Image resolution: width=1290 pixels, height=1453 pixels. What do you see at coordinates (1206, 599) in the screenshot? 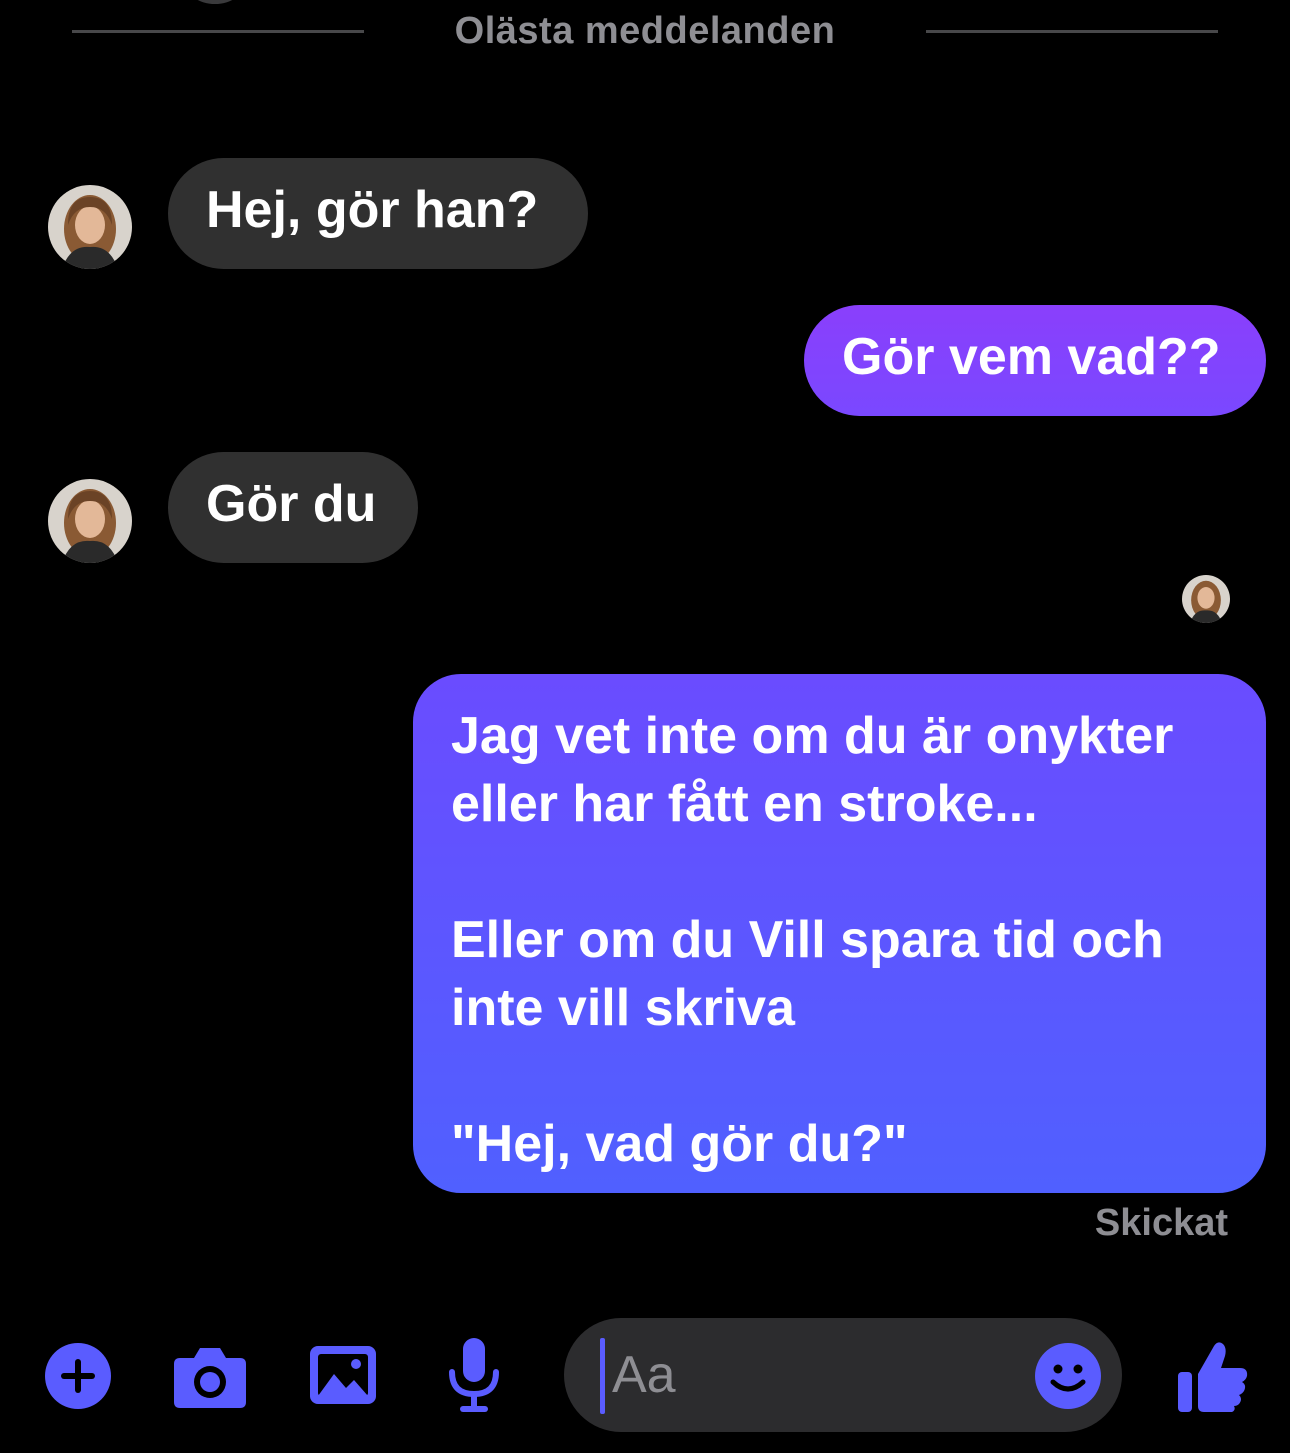
I see `read-receipt-avatar` at bounding box center [1206, 599].